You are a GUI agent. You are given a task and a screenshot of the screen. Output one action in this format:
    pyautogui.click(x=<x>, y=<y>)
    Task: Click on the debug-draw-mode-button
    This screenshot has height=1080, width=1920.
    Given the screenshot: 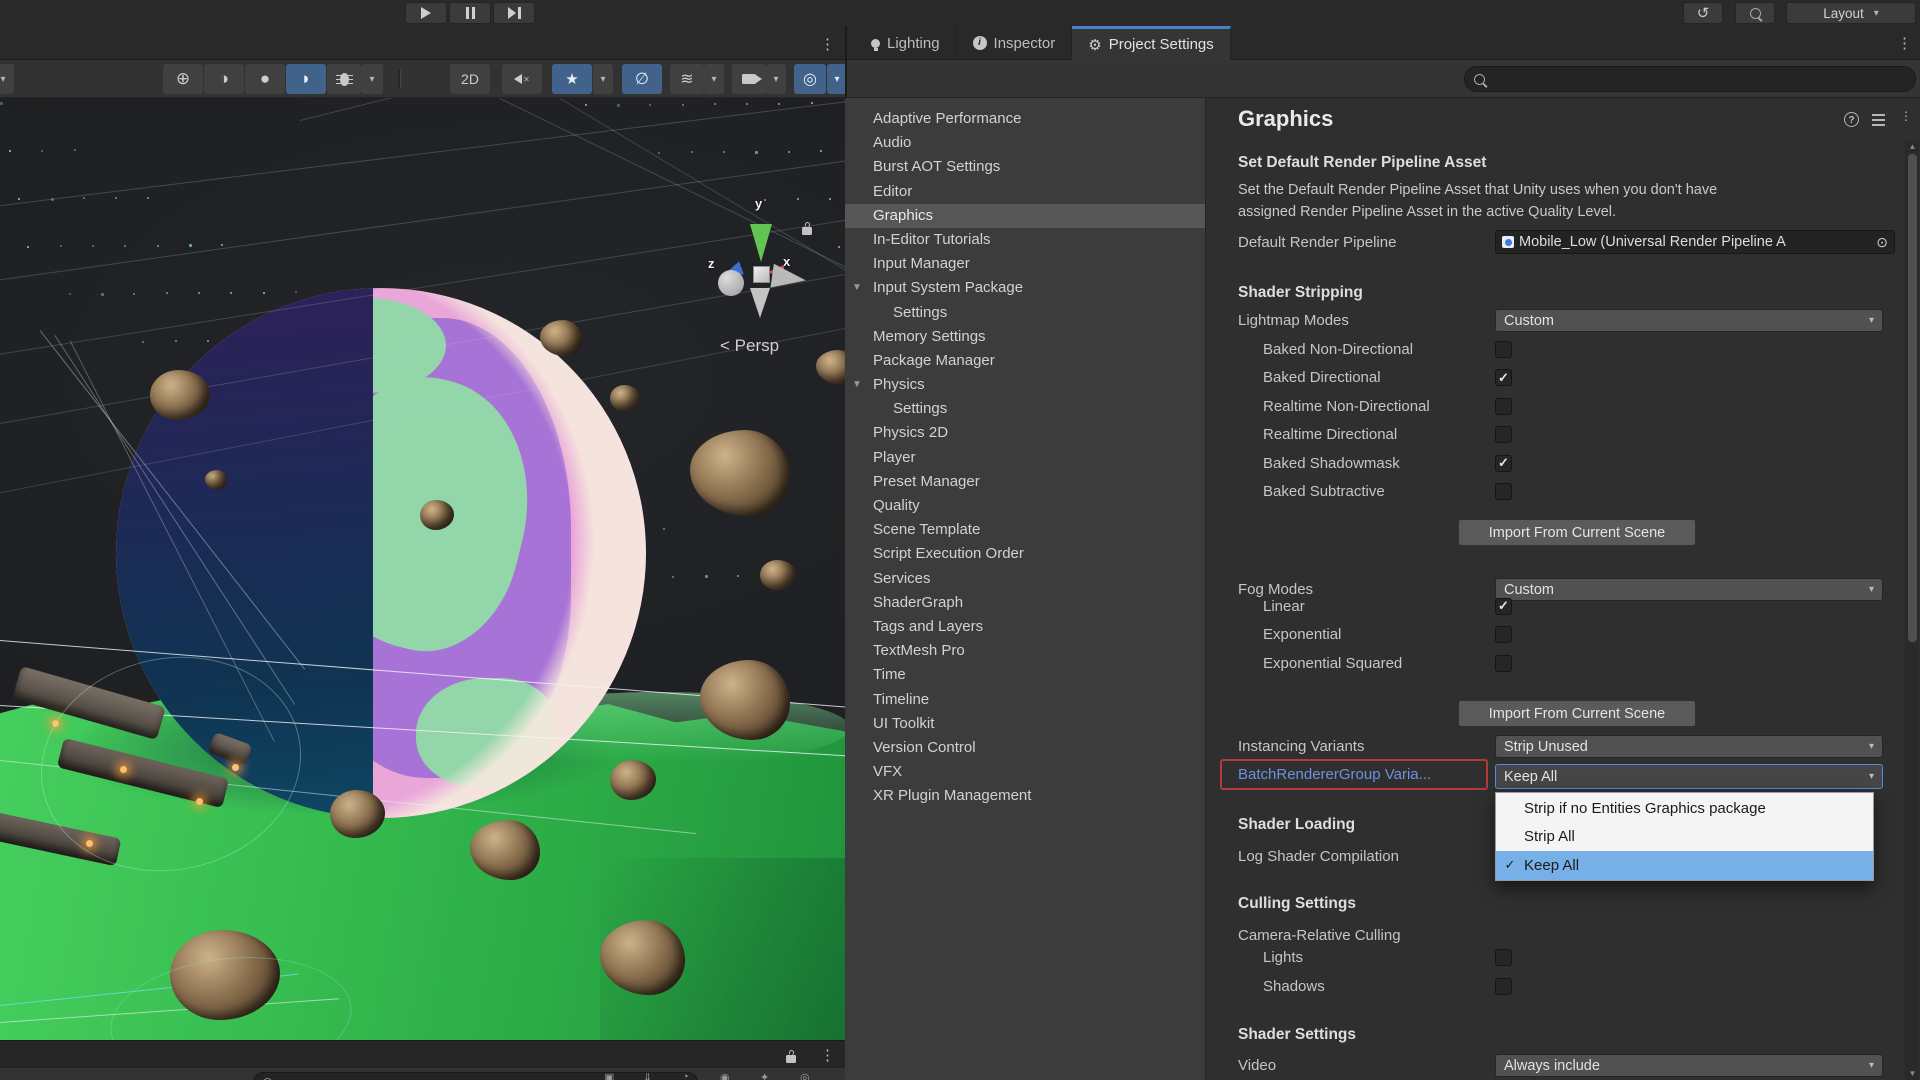 What is the action you would take?
    pyautogui.click(x=344, y=79)
    